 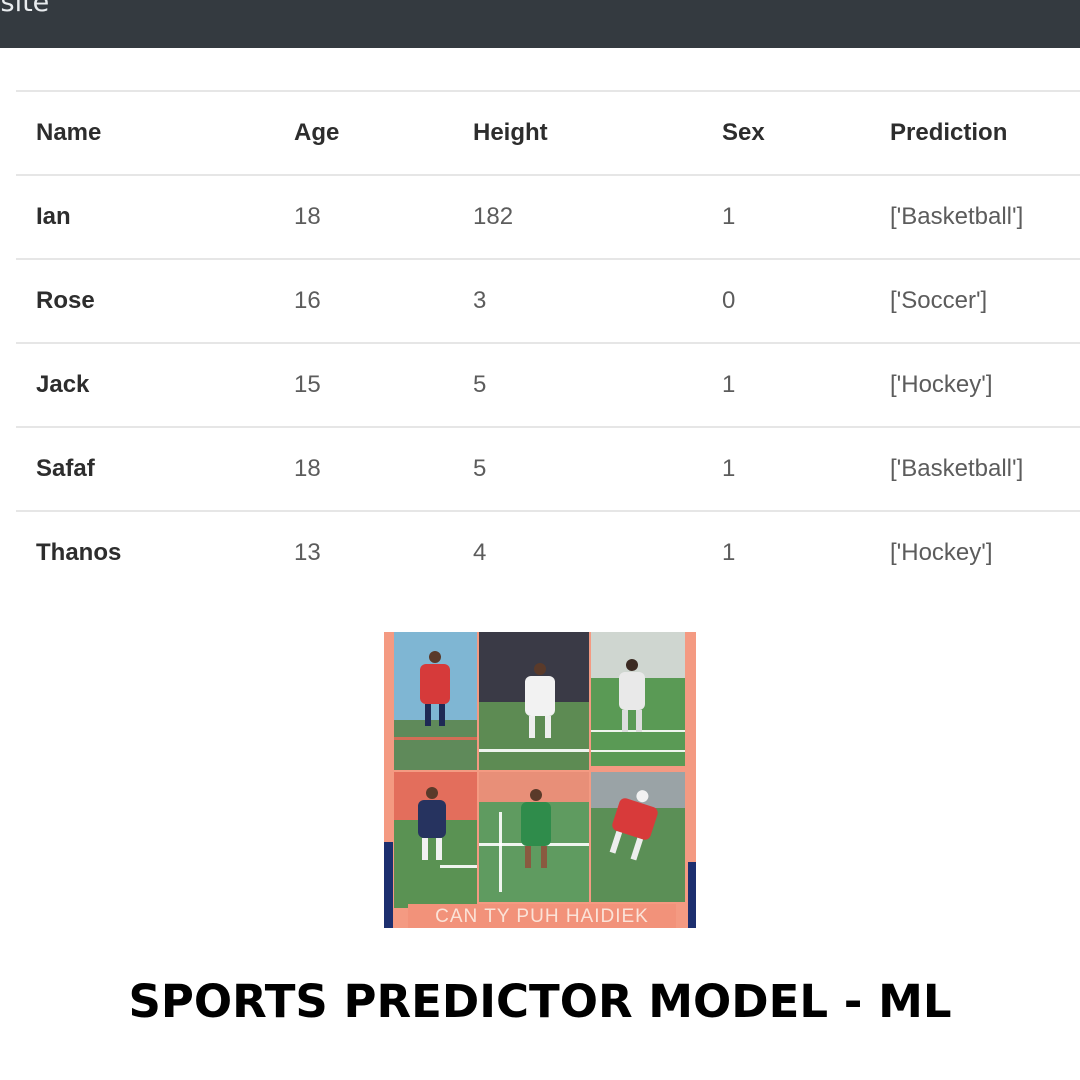 What do you see at coordinates (145, 300) in the screenshot?
I see `cell-name: Rose` at bounding box center [145, 300].